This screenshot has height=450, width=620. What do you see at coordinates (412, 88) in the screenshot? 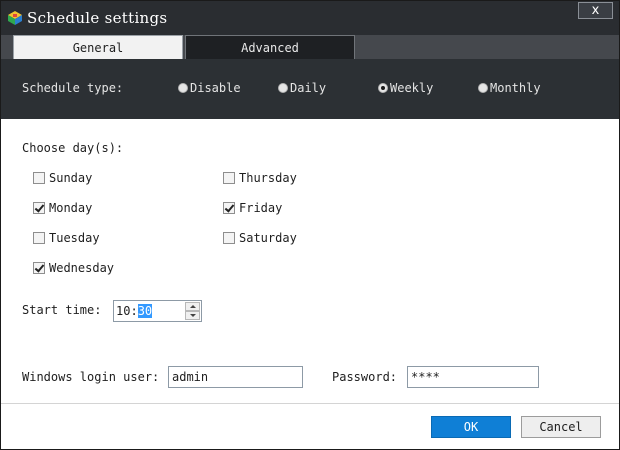
I see `radio-weekly-label: Weekly` at bounding box center [412, 88].